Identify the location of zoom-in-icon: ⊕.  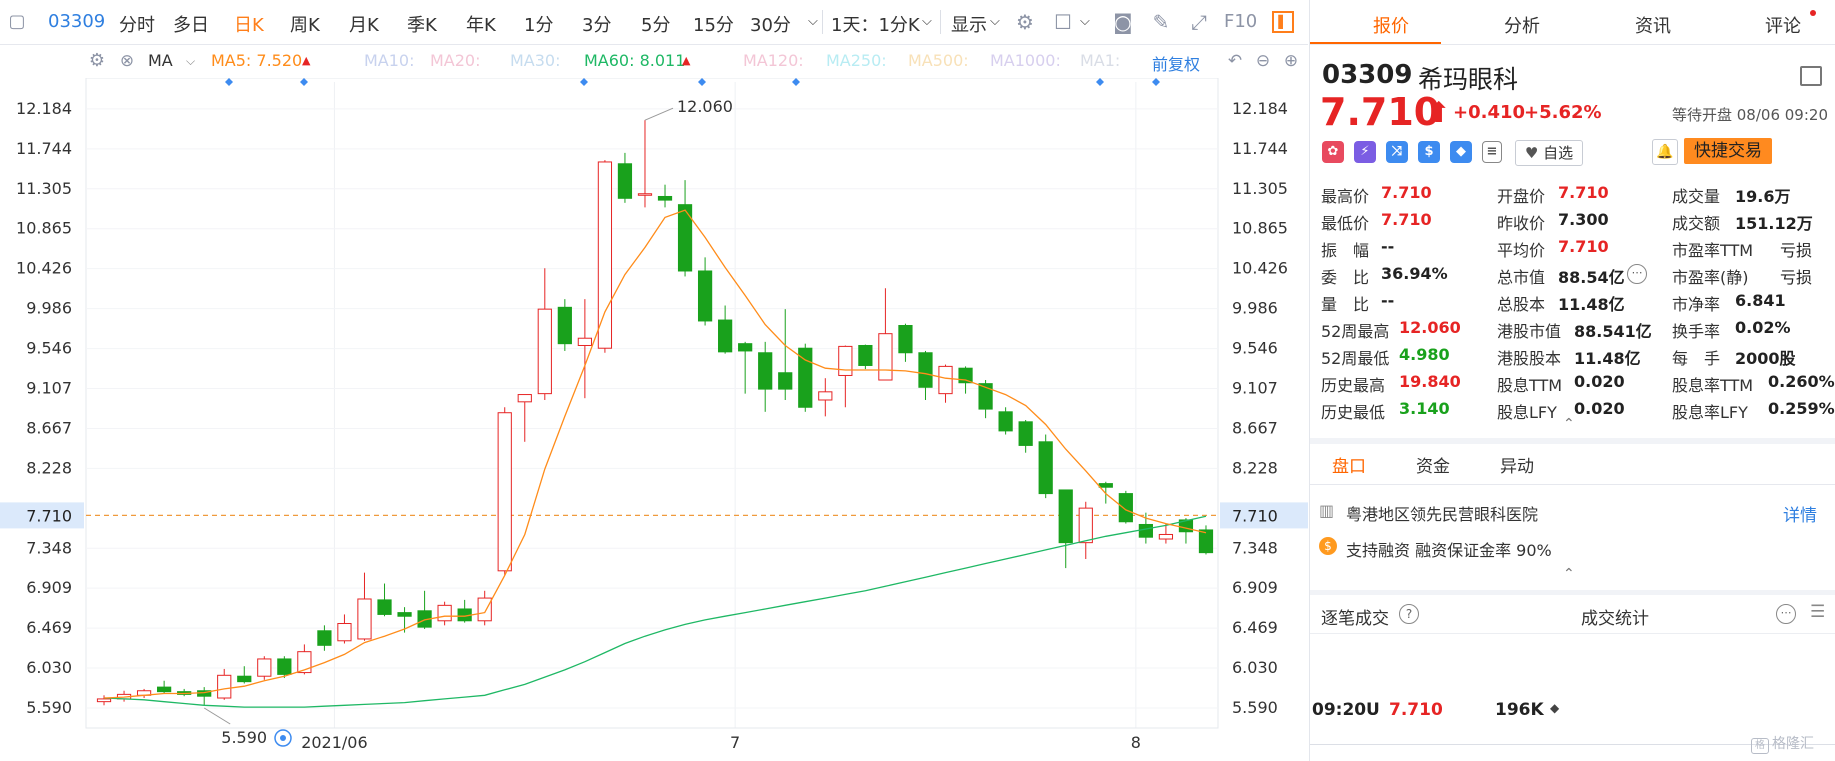
(1291, 61).